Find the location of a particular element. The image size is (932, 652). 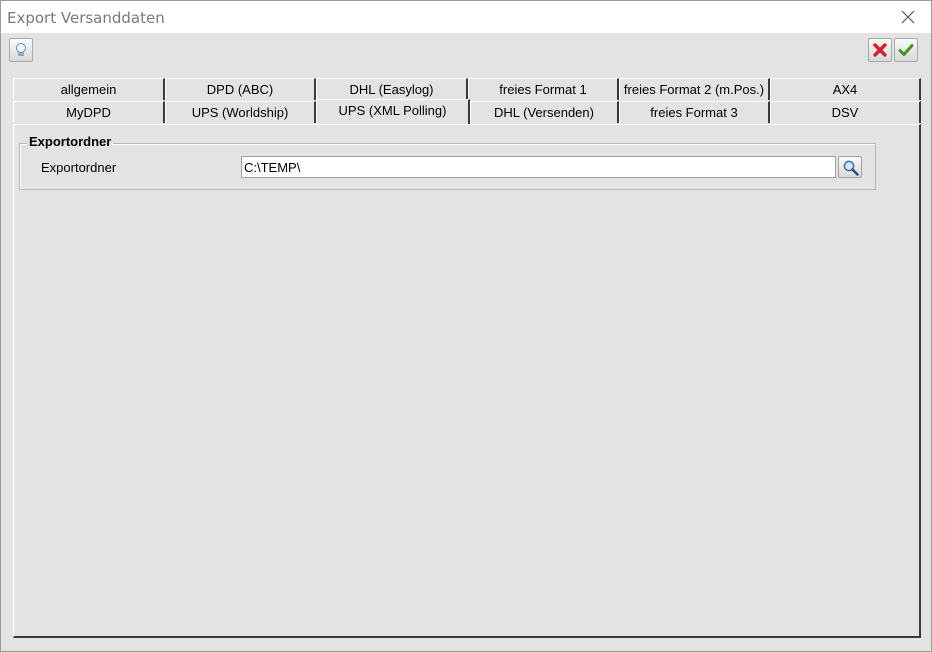

cancel-button is located at coordinates (880, 50).